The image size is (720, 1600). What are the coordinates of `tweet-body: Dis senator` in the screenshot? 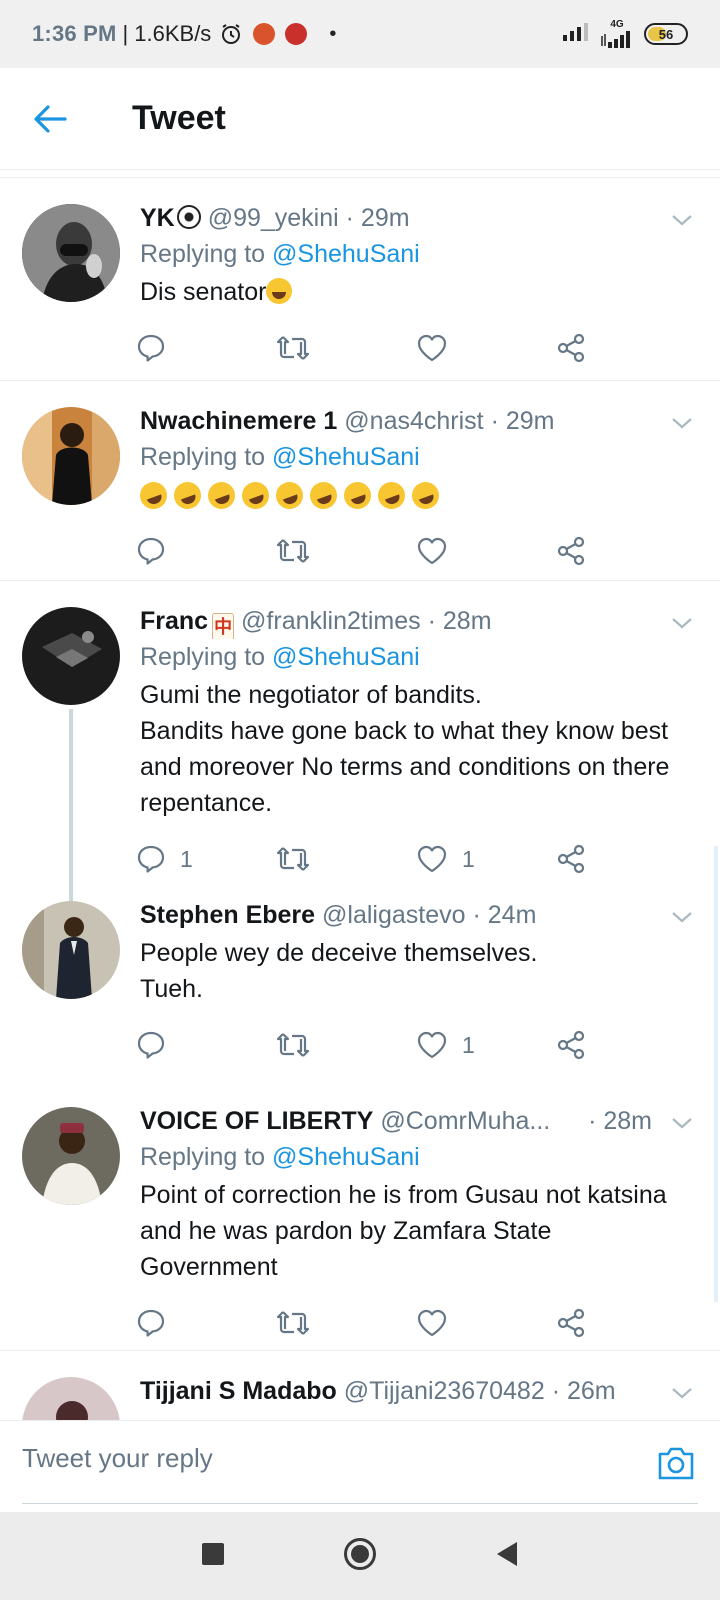 It's located at (203, 292).